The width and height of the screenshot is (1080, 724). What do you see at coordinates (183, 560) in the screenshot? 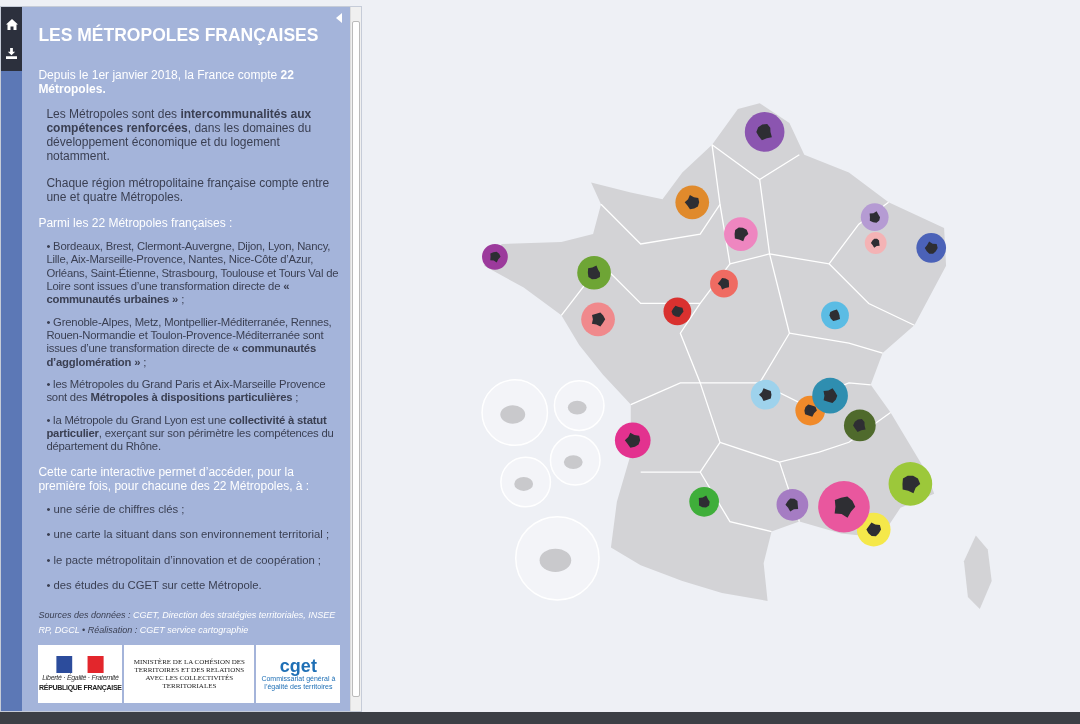
I see `list-item: • le pacte métropolitain d’innovation et de coopération ;` at bounding box center [183, 560].